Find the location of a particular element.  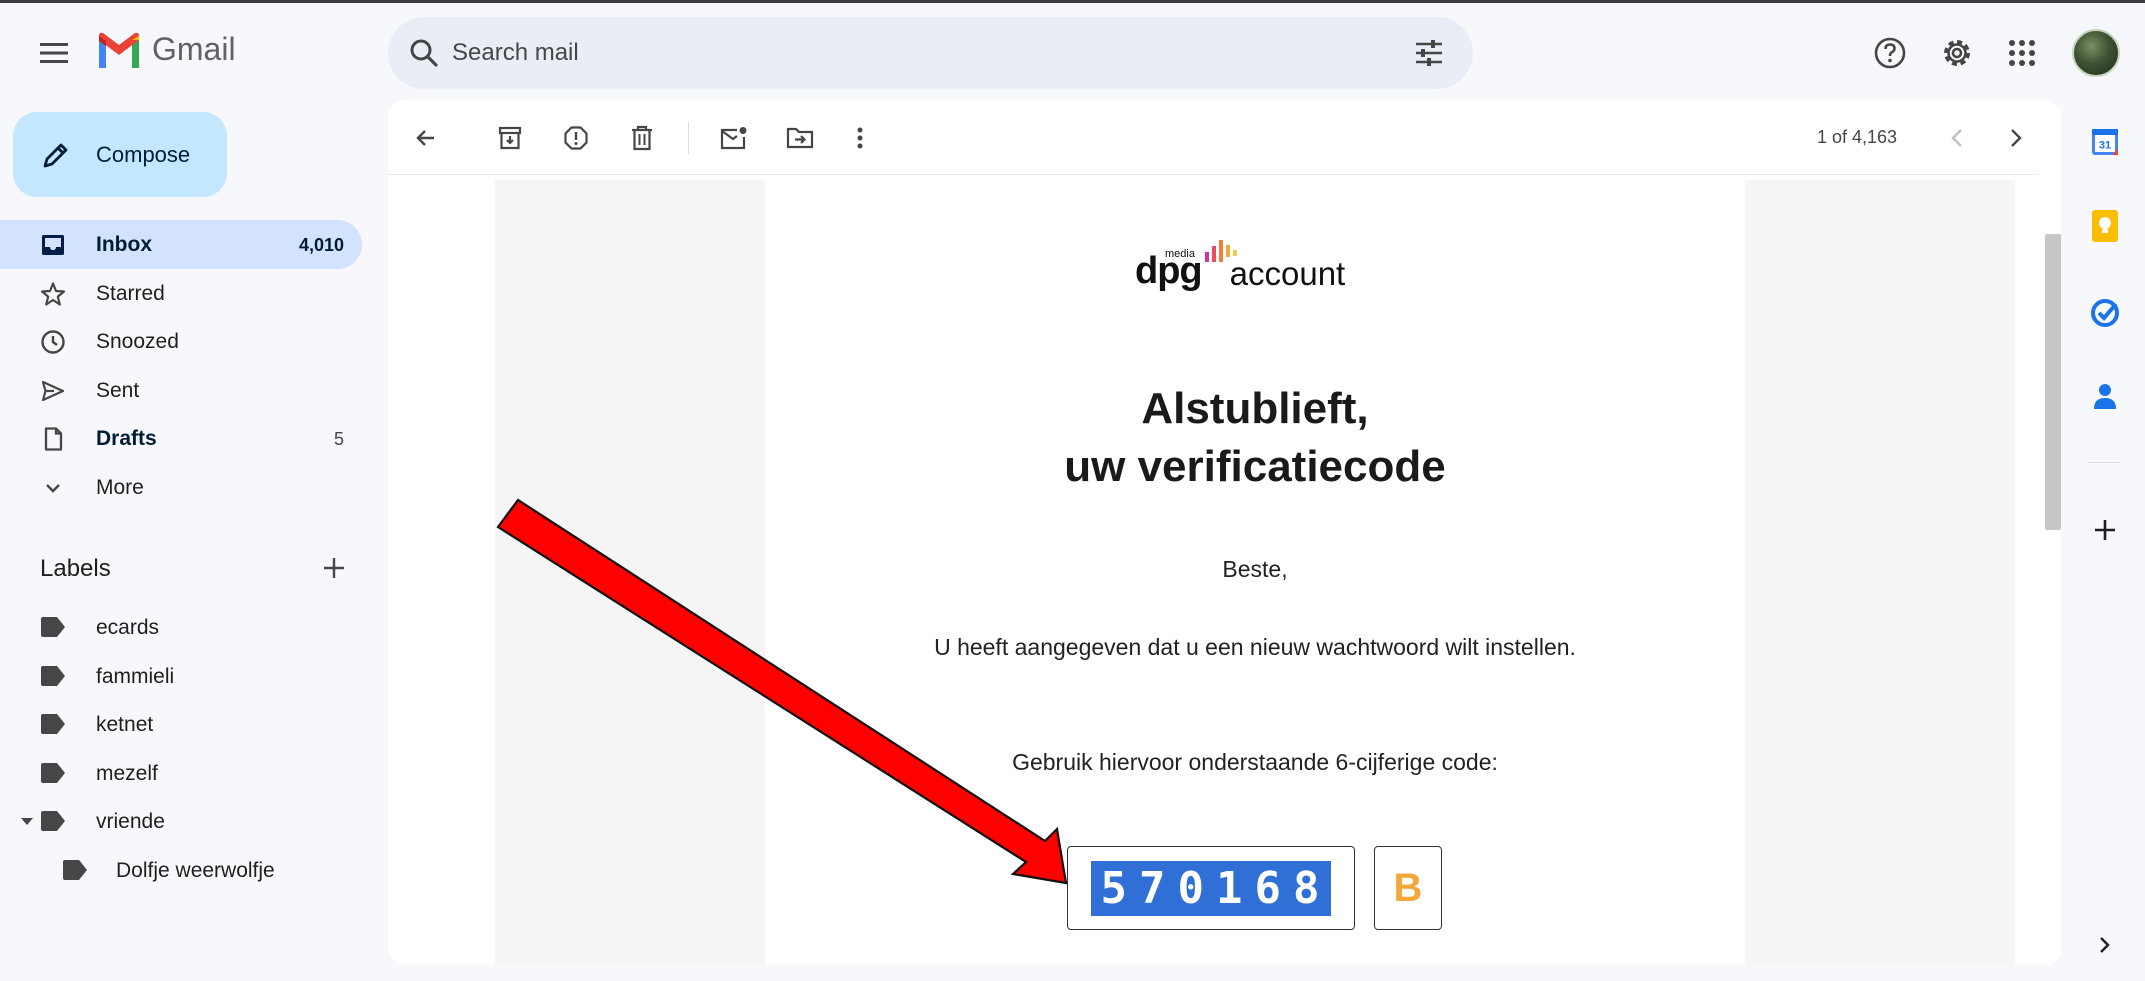

search-input is located at coordinates (902, 53).